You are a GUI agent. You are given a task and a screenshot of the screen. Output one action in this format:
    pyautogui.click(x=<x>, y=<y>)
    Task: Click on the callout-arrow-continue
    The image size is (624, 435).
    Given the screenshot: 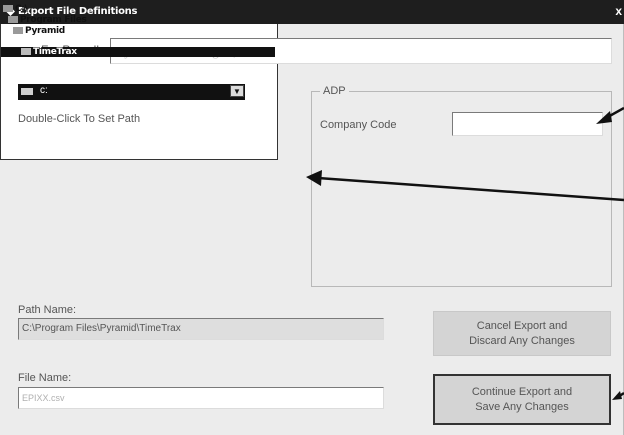 What is the action you would take?
    pyautogui.click(x=618, y=395)
    